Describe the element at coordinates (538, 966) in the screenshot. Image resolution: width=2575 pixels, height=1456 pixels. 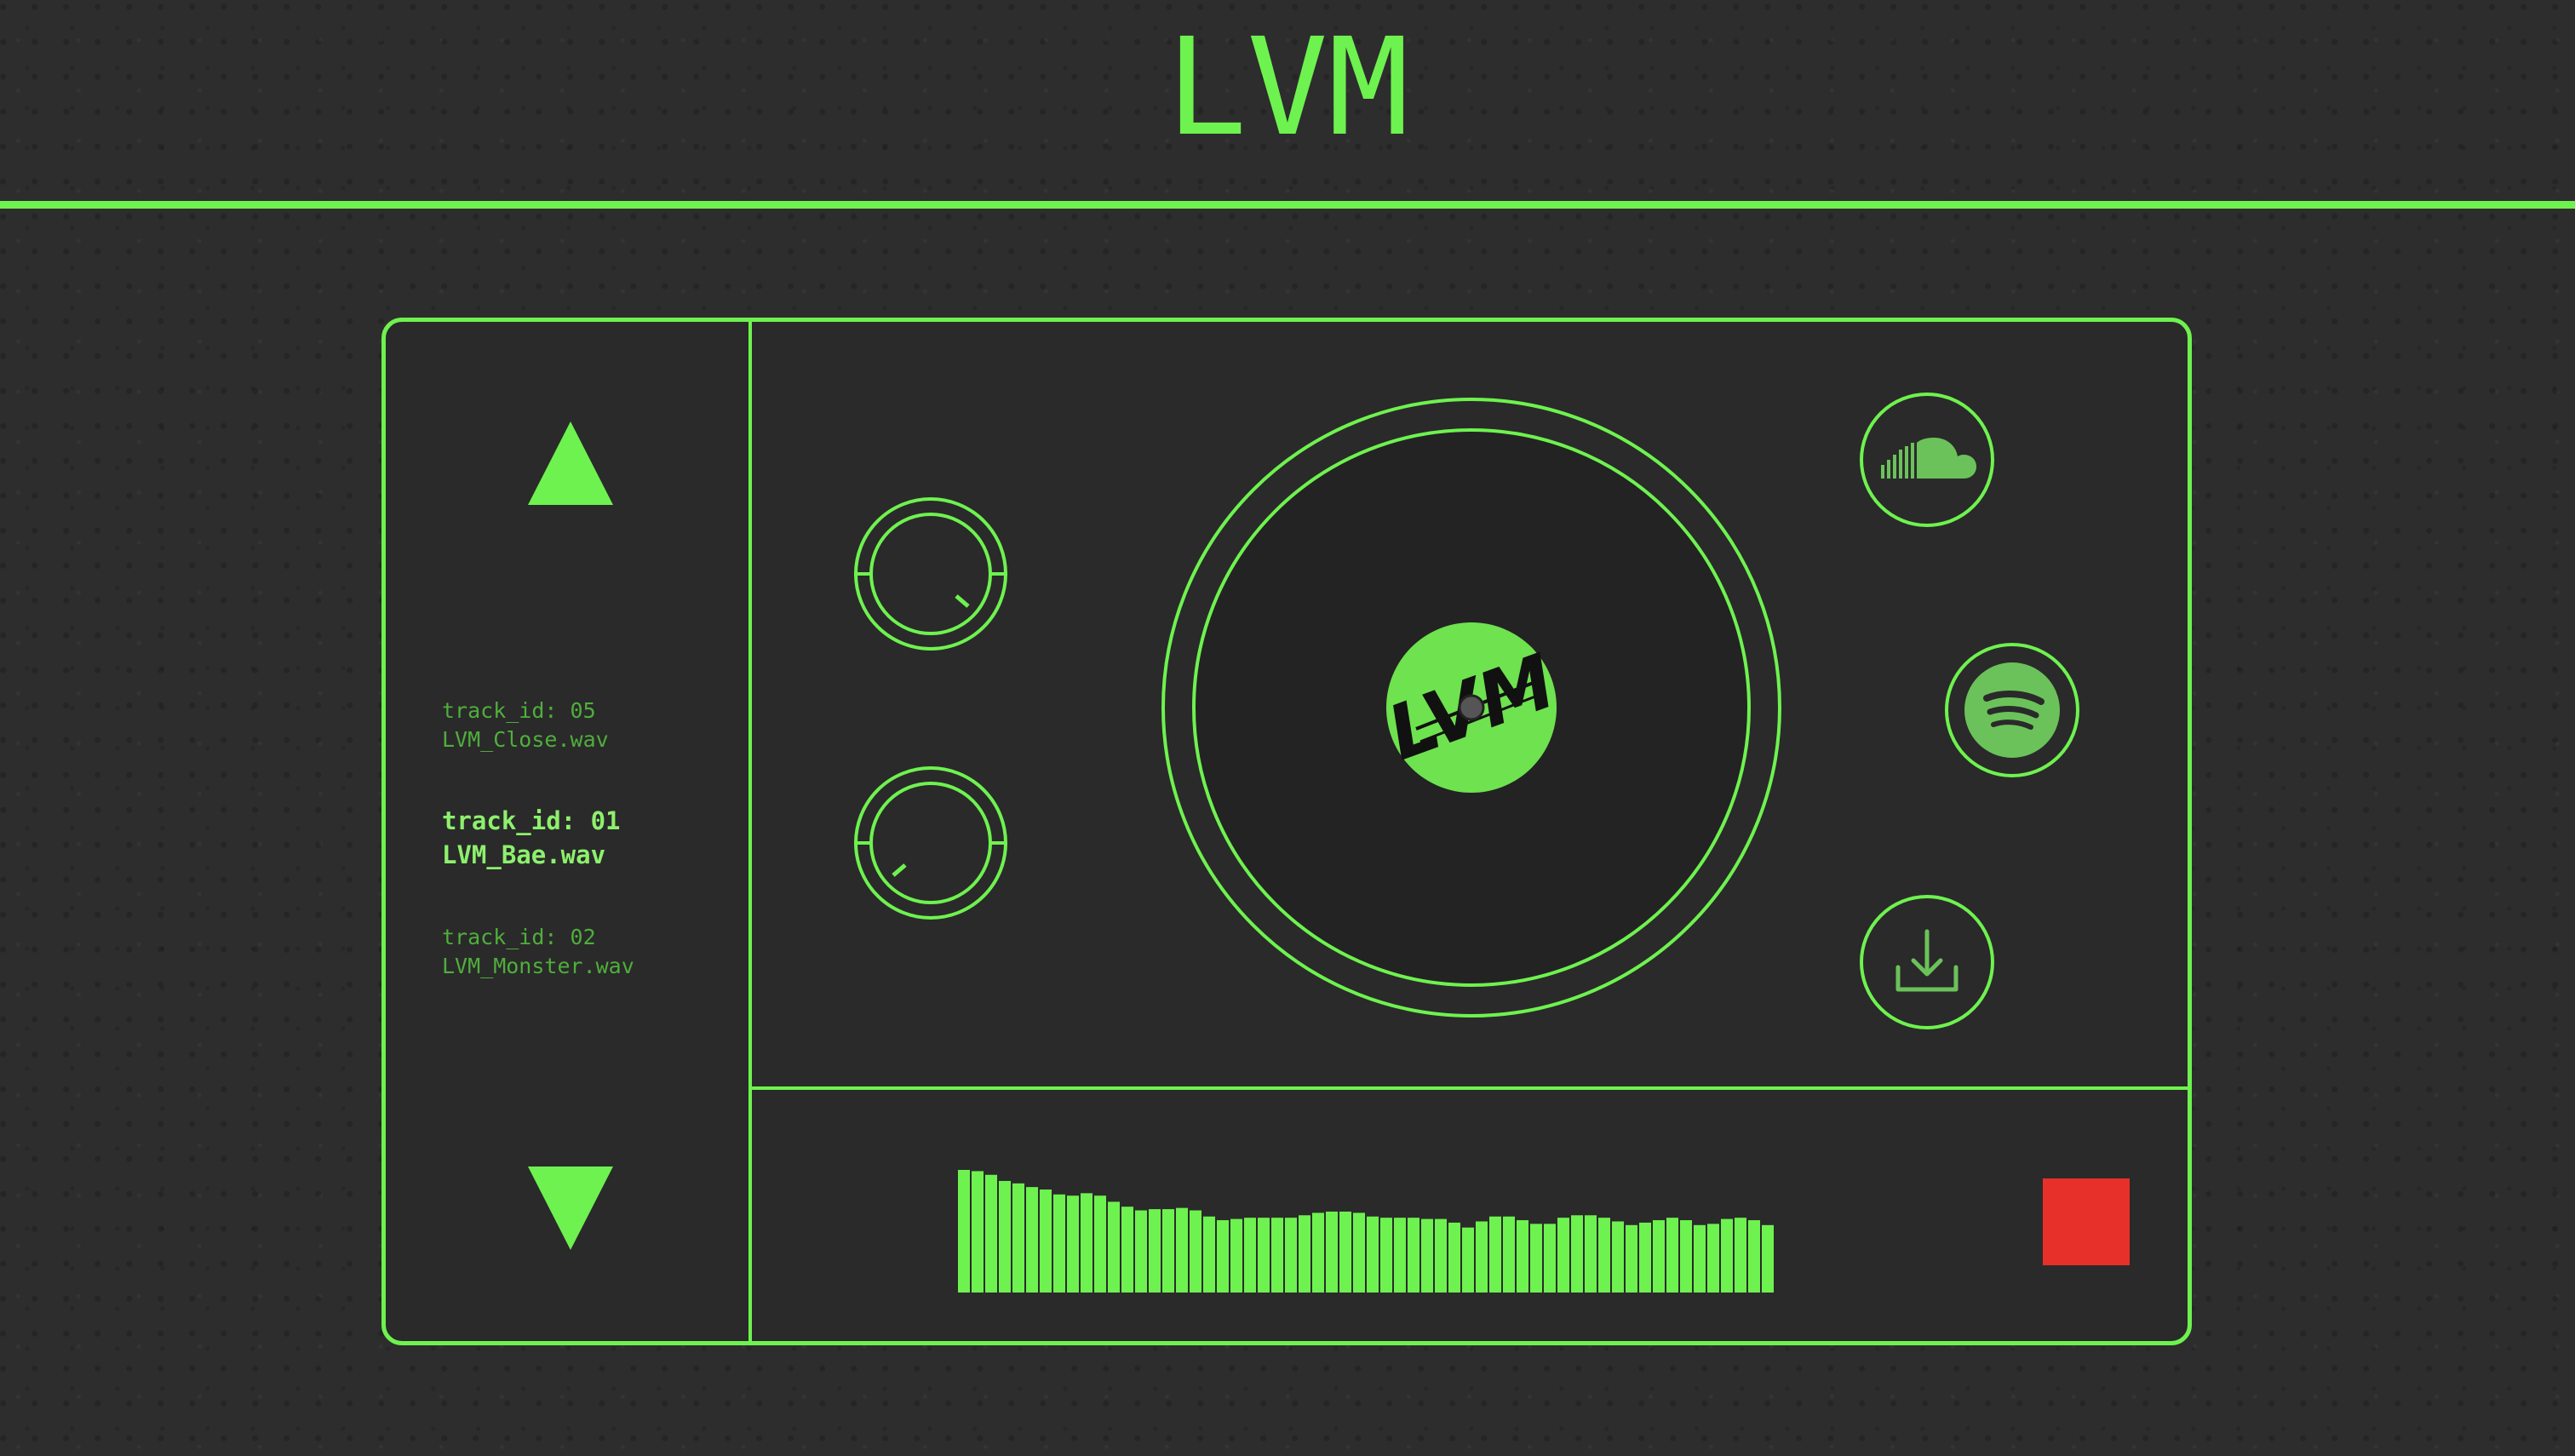
I see `track-file: LVM_Monster.wav` at that location.